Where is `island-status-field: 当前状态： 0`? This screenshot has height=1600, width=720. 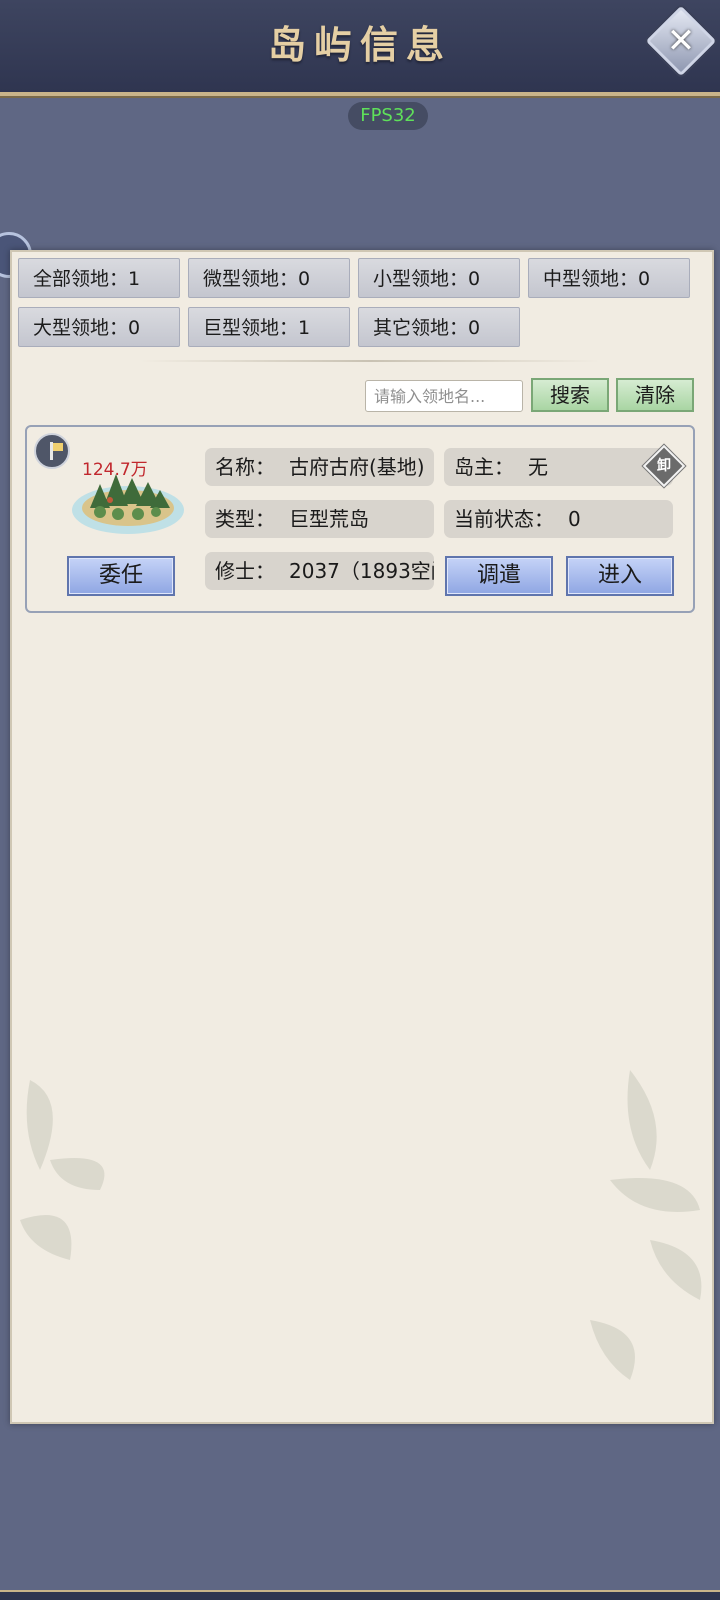 island-status-field: 当前状态： 0 is located at coordinates (558, 519).